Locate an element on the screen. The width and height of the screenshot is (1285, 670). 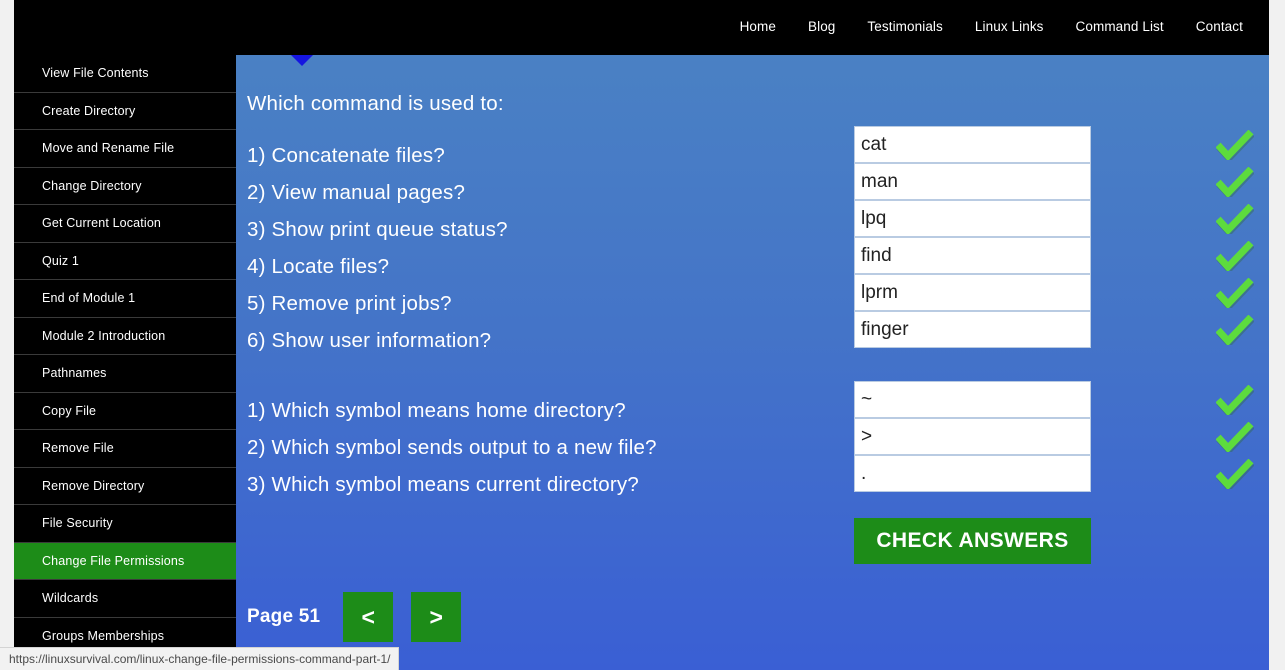
nav-link-linux-links: Linux Links is located at coordinates (1009, 27).